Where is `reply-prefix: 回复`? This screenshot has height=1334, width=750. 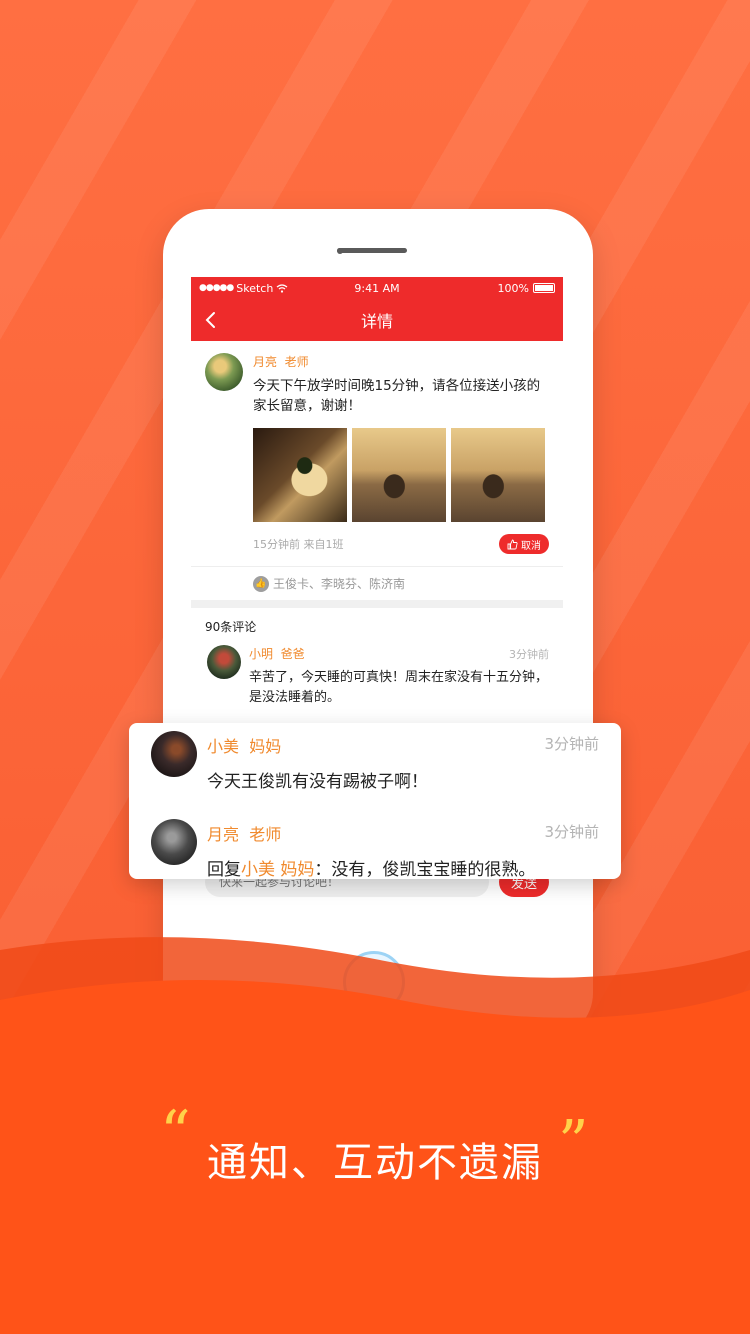 reply-prefix: 回复 is located at coordinates (224, 870).